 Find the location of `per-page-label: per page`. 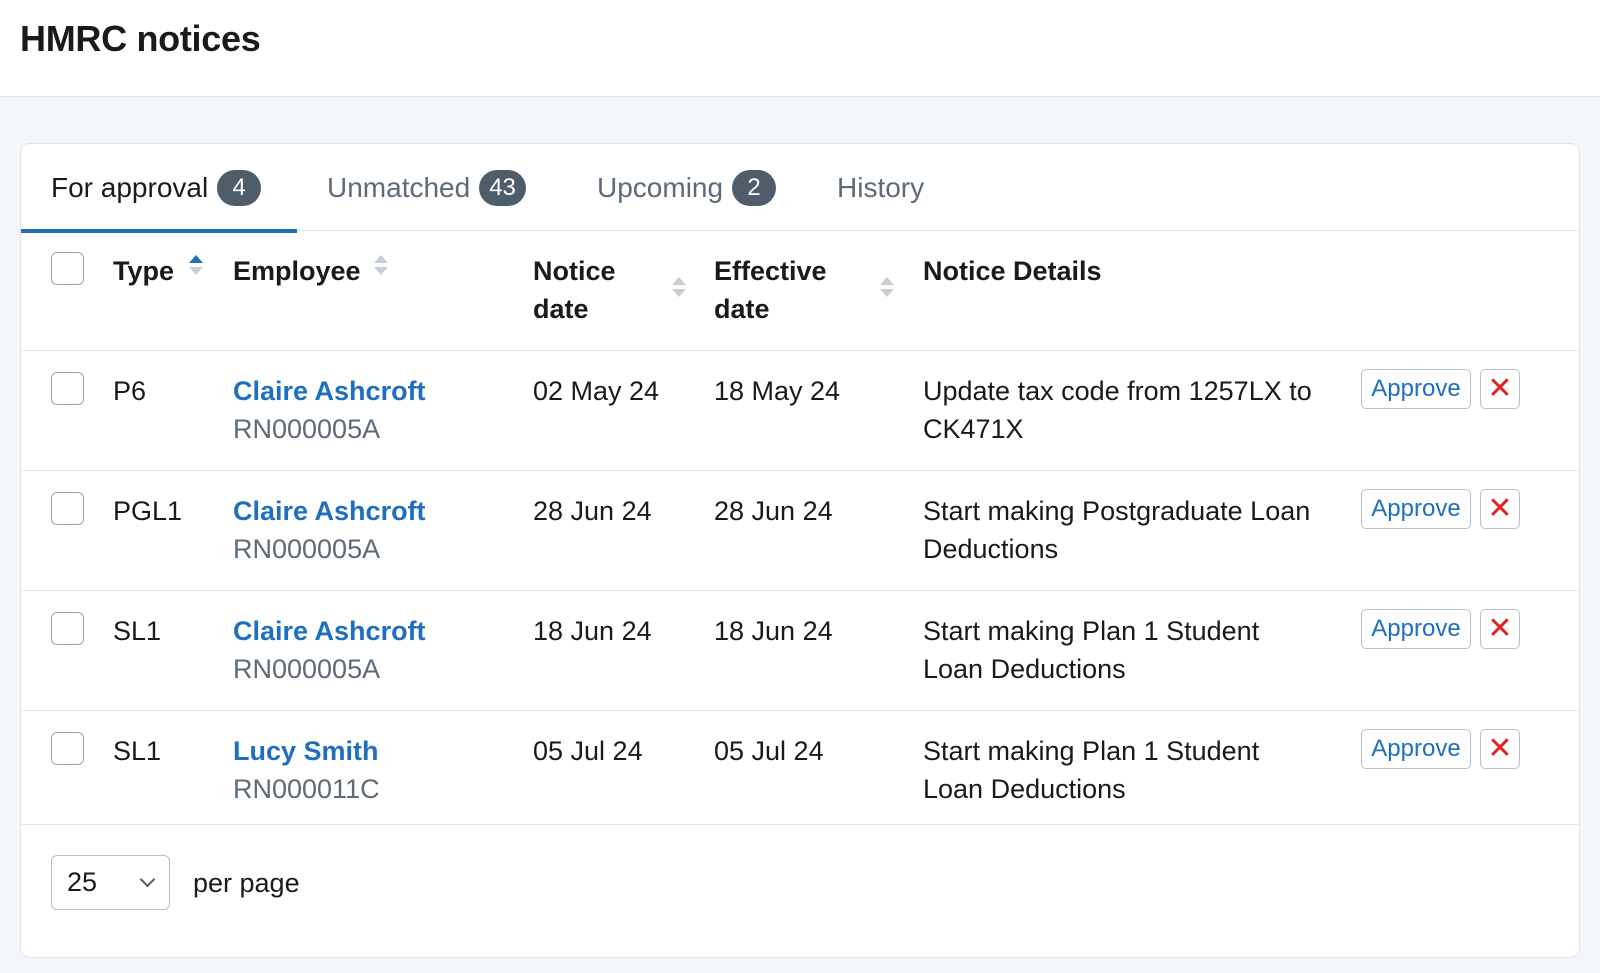

per-page-label: per page is located at coordinates (246, 883).